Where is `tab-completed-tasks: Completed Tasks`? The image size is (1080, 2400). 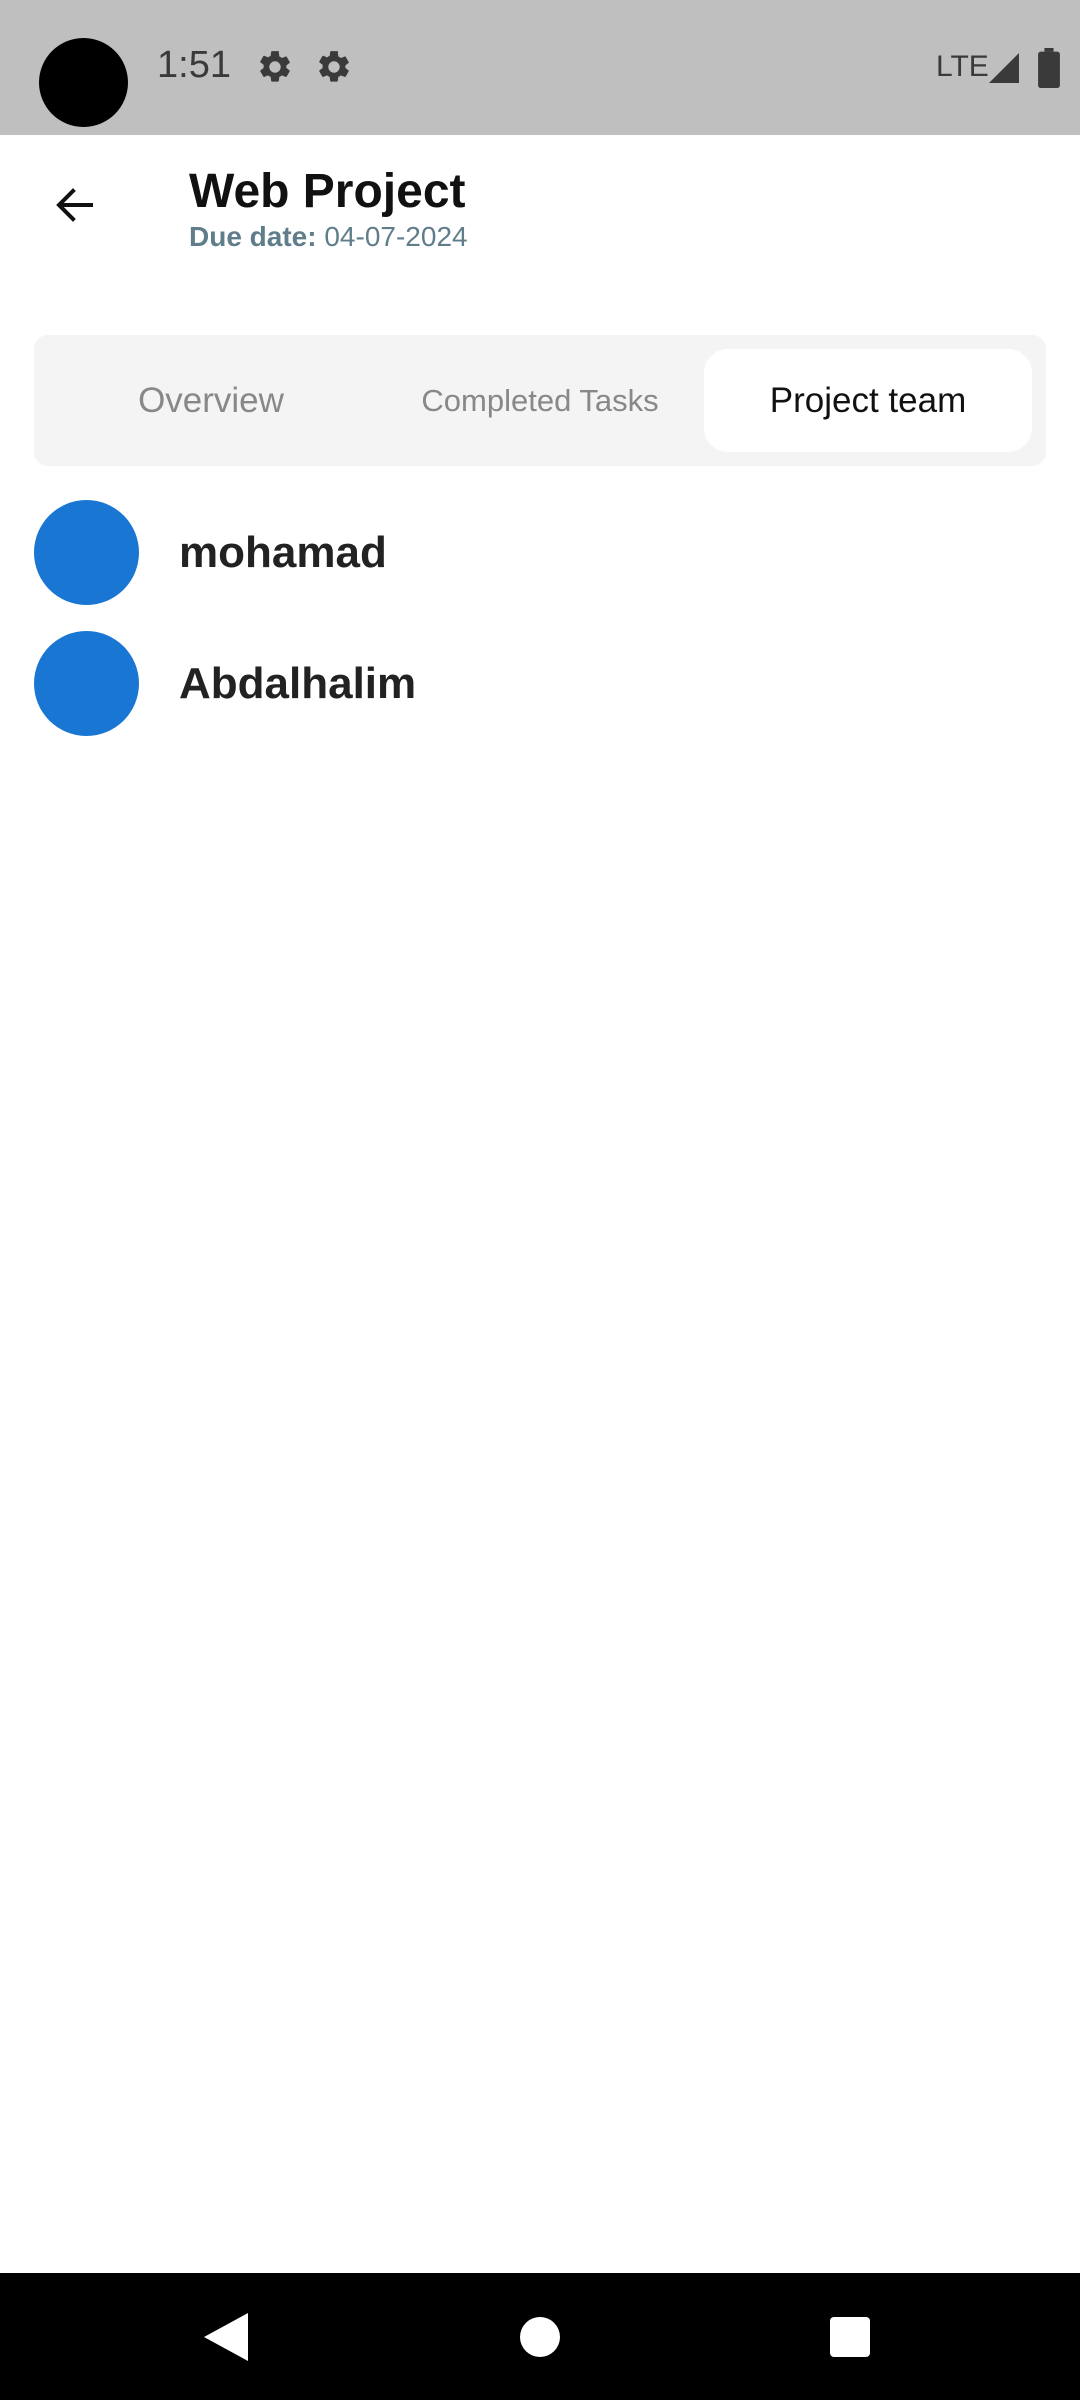 tab-completed-tasks: Completed Tasks is located at coordinates (540, 400).